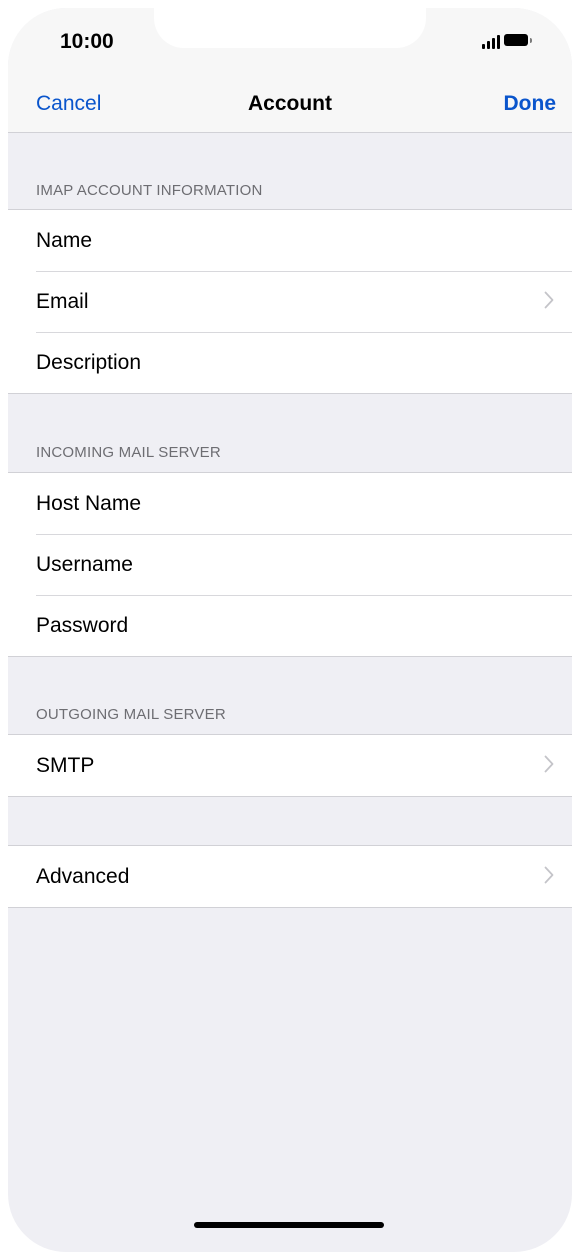 Image resolution: width=580 pixels, height=1260 pixels. I want to click on advanced-row: Advanced, so click(290, 876).